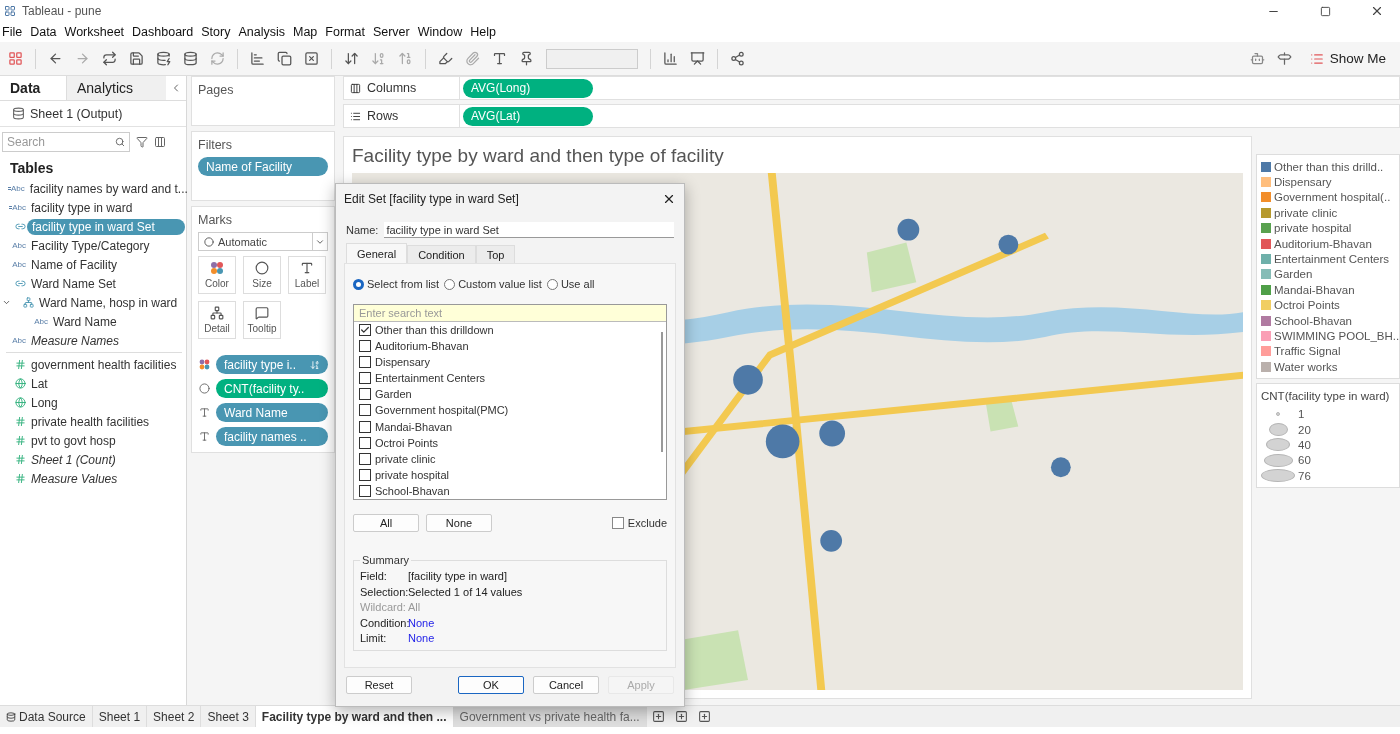 The image size is (1400, 734). What do you see at coordinates (403, 362) in the screenshot?
I see `value-label: Dispensary` at bounding box center [403, 362].